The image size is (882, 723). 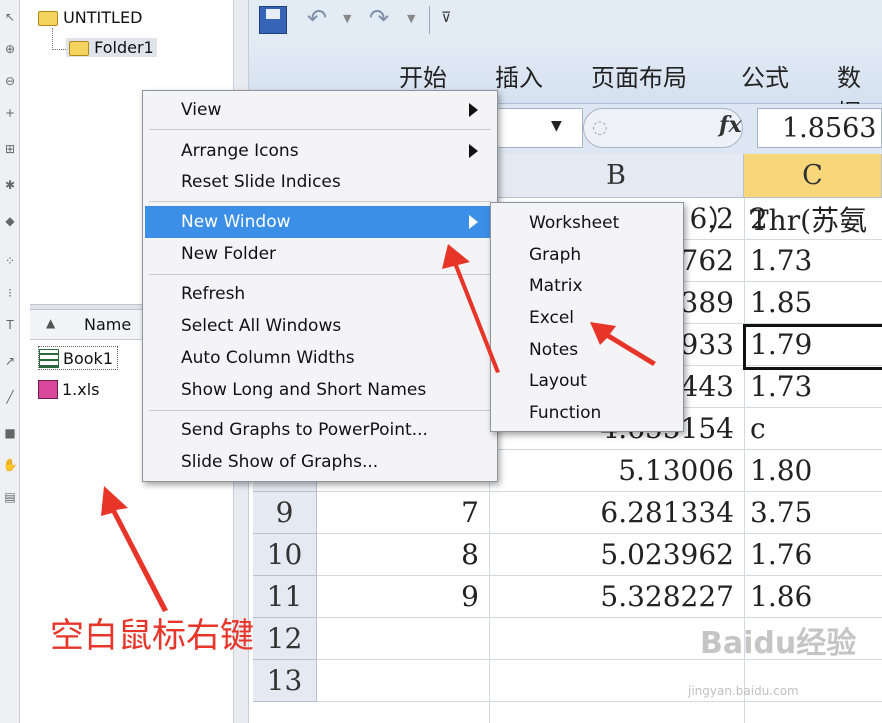 What do you see at coordinates (471, 308) in the screenshot?
I see `arrow-to-new-window` at bounding box center [471, 308].